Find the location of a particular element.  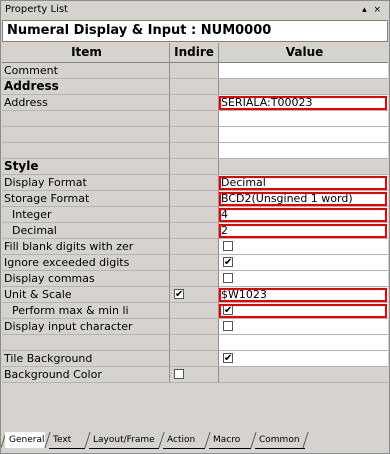

property-value: SERIALA:T00023 is located at coordinates (303, 103).